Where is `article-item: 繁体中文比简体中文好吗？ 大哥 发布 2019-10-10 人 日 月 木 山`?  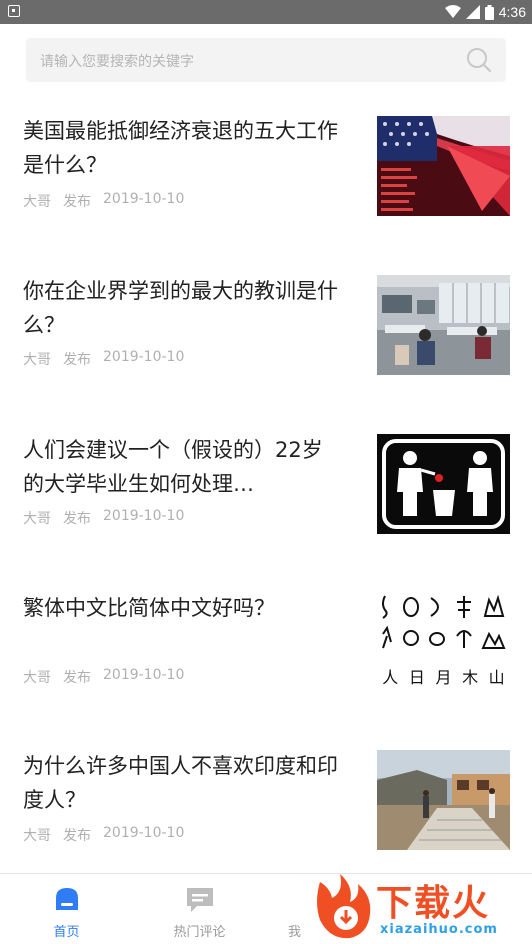 article-item: 繁体中文比简体中文好吗？ 大哥 发布 2019-10-10 人 日 月 木 山 is located at coordinates (266, 656).